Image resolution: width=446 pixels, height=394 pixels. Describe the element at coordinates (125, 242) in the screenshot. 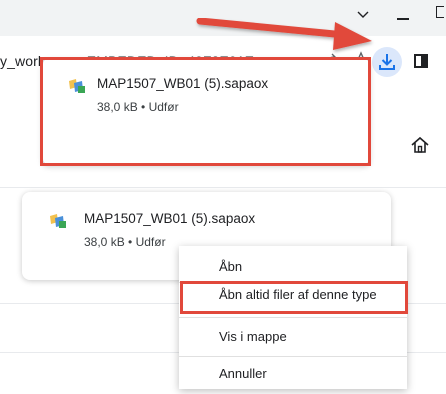

I see `download-item-file-meta: 38,0 kB • Udfør` at that location.